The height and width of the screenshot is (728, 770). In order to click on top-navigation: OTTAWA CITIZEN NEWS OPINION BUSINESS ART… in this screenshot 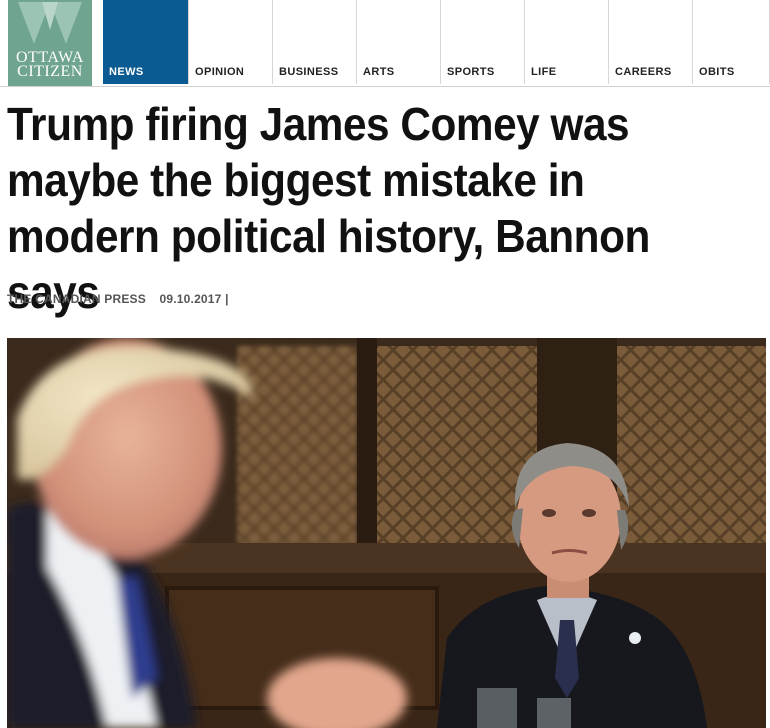, I will do `click(385, 43)`.